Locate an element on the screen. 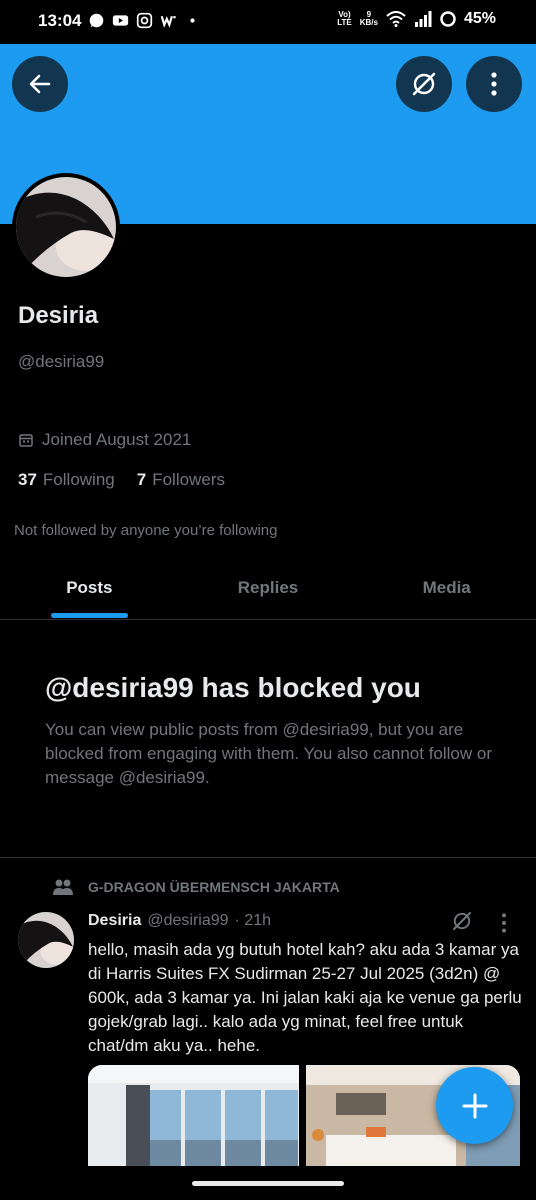 This screenshot has width=536, height=1200. system-navigation-bar is located at coordinates (268, 1183).